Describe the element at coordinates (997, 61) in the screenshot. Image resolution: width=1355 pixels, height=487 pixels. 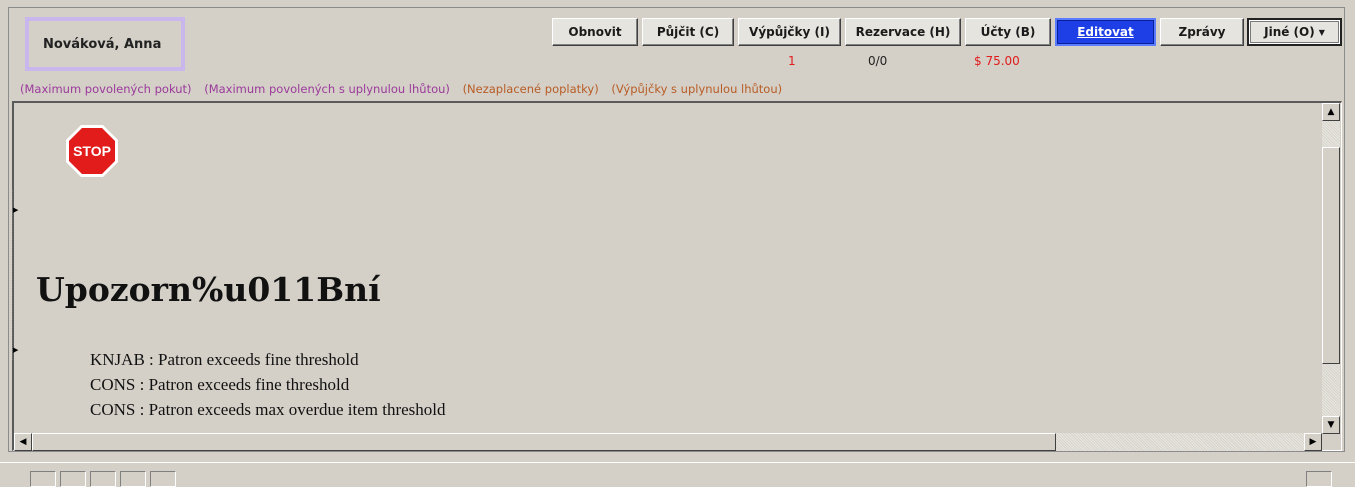
I see `bills-amount: $ 75.00` at that location.